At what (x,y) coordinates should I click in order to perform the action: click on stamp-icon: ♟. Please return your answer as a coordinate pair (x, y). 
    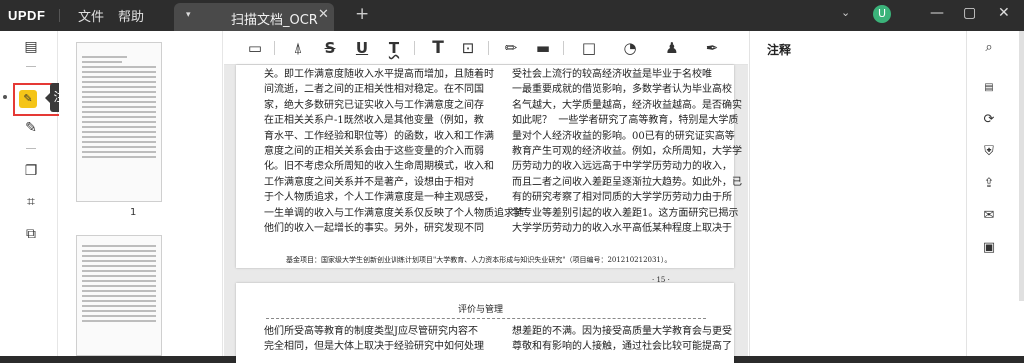
    Looking at the image, I should click on (672, 48).